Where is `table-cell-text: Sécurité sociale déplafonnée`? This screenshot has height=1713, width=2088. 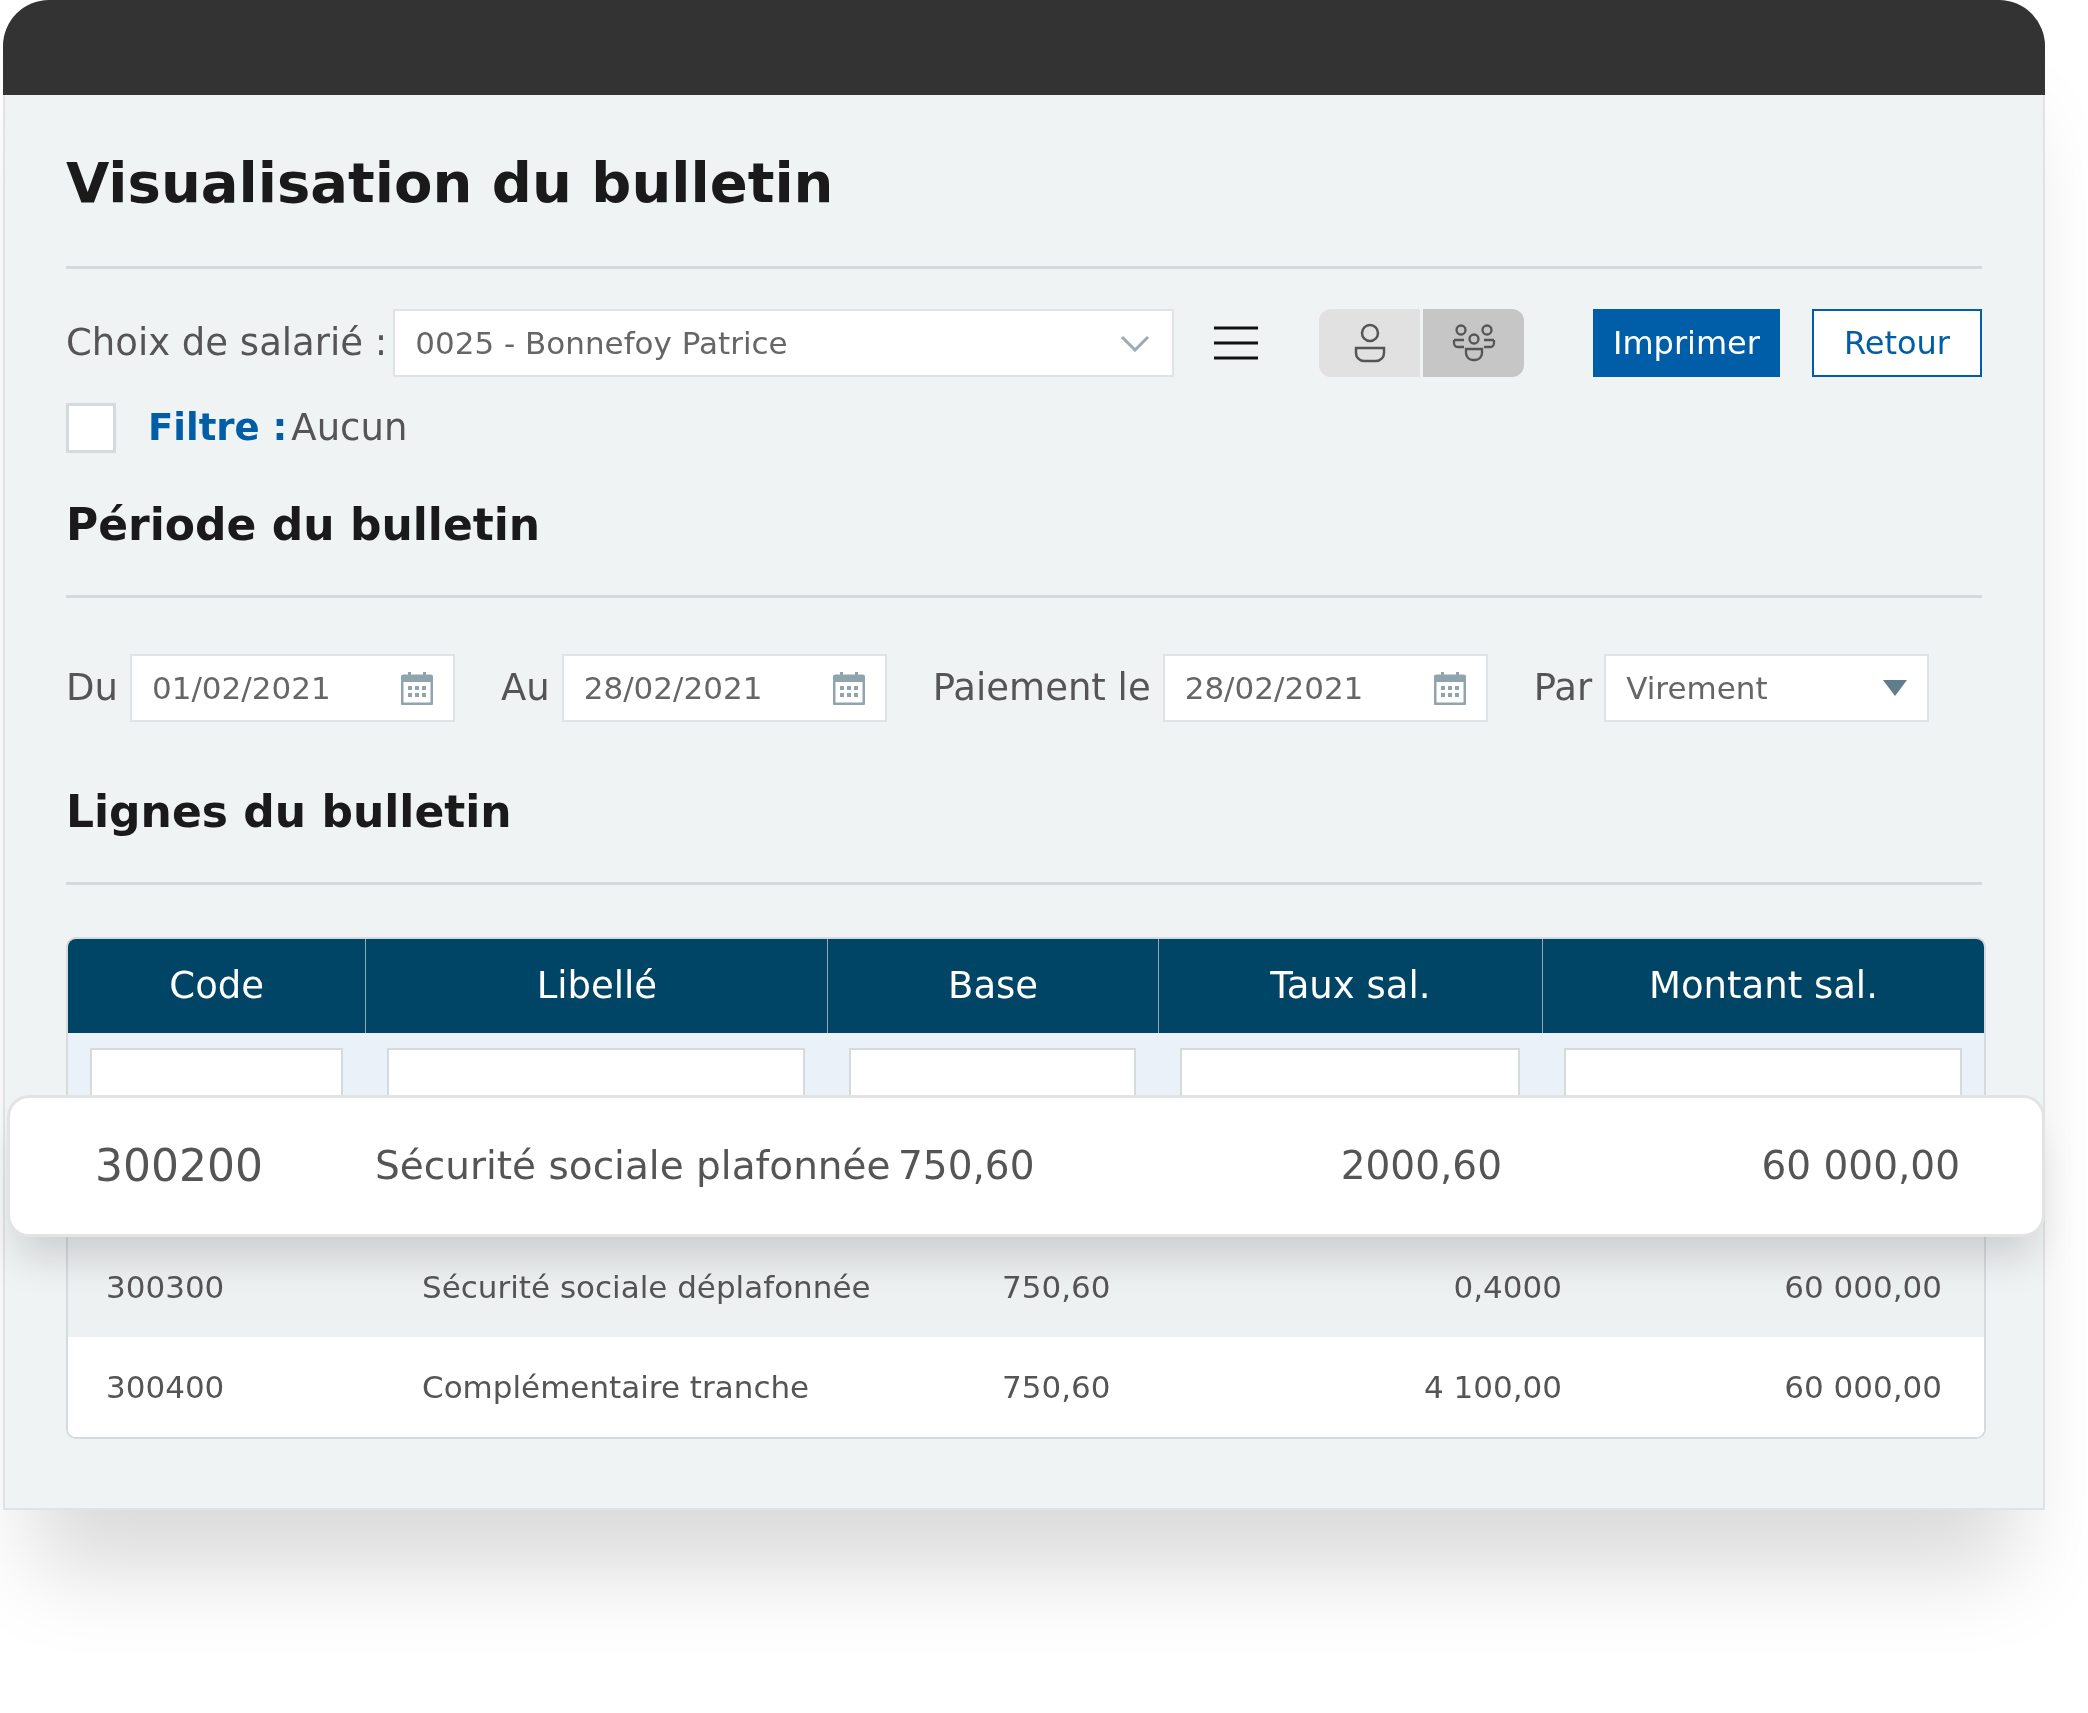
table-cell-text: Sécurité sociale déplafonnée is located at coordinates (647, 1287).